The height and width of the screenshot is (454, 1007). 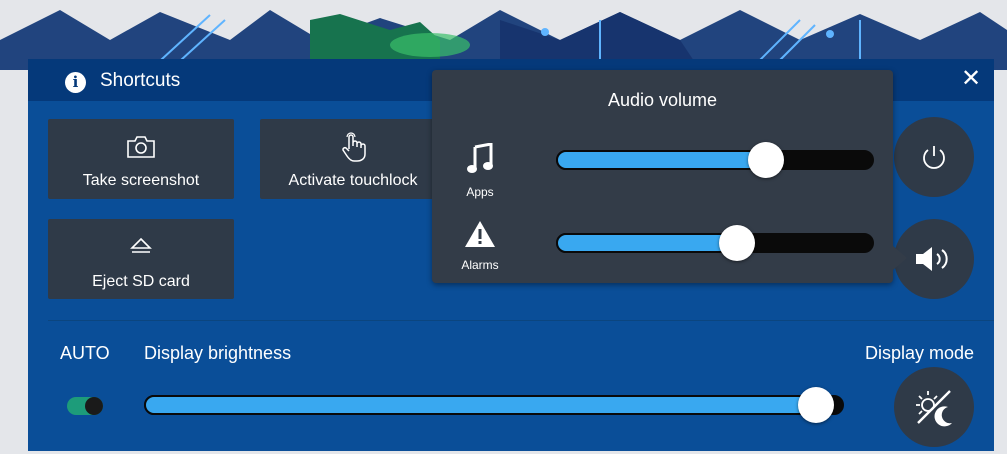 What do you see at coordinates (480, 265) in the screenshot?
I see `alarms-label: Alarms` at bounding box center [480, 265].